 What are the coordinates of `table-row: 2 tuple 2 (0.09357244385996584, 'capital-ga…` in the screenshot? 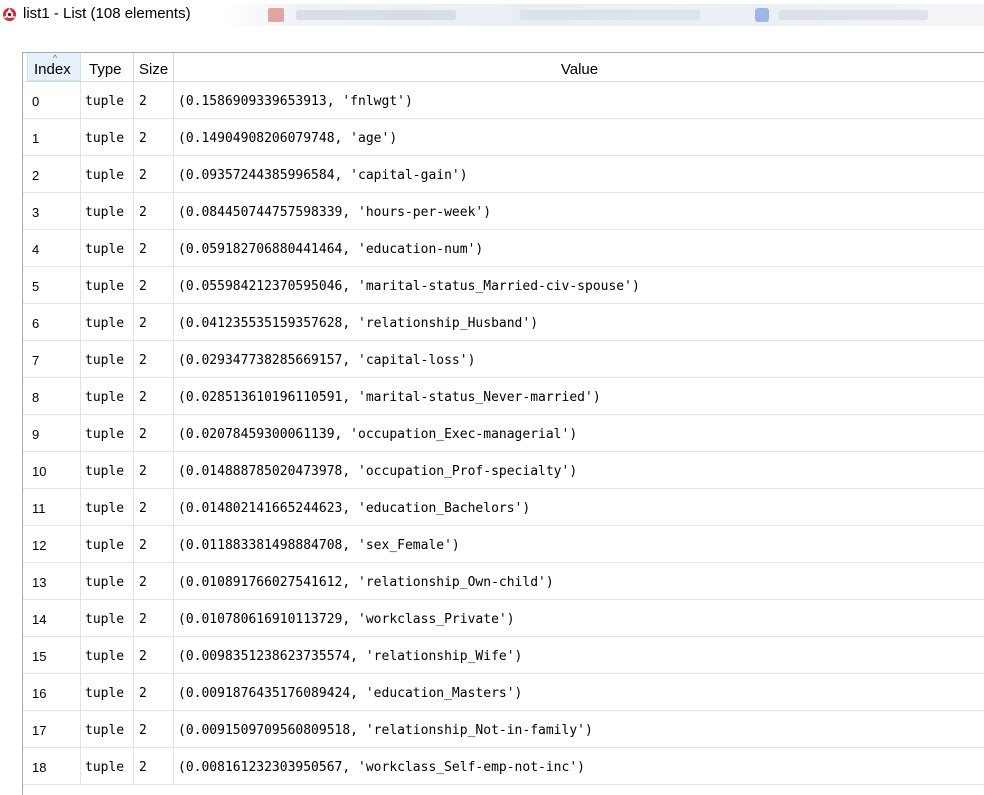 It's located at (503, 174).